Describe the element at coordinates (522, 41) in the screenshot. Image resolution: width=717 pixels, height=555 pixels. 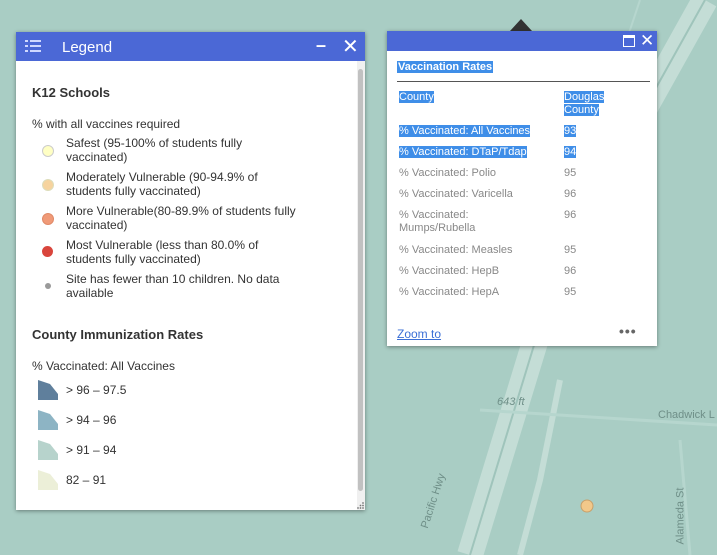
I see `popup-header: ✕` at that location.